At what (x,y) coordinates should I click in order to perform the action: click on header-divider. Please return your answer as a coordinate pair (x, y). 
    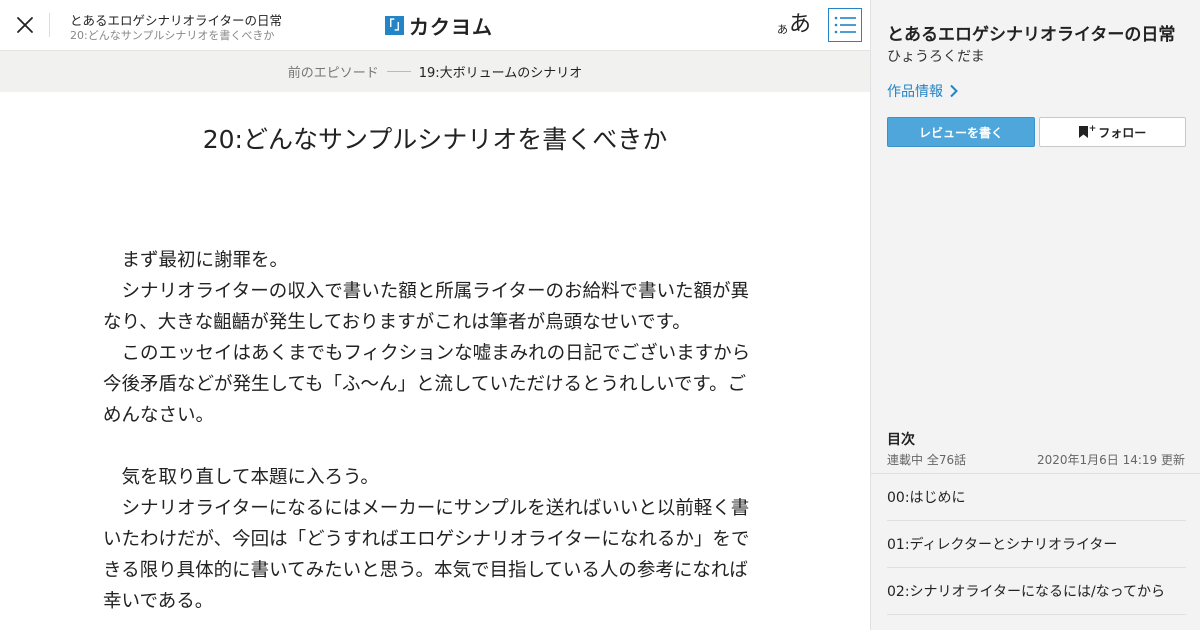
    Looking at the image, I should click on (49, 25).